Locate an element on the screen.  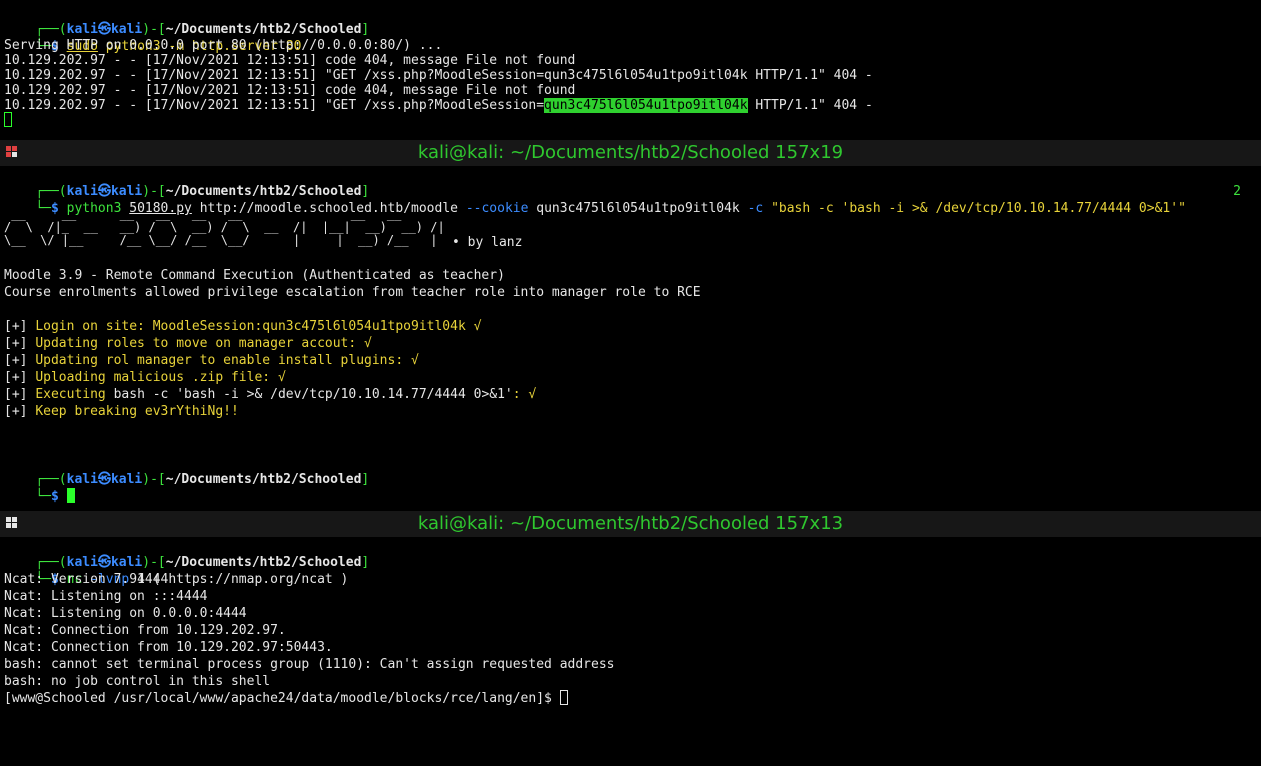
output-suffix: HTTP/1.1" 404 - is located at coordinates (810, 105).